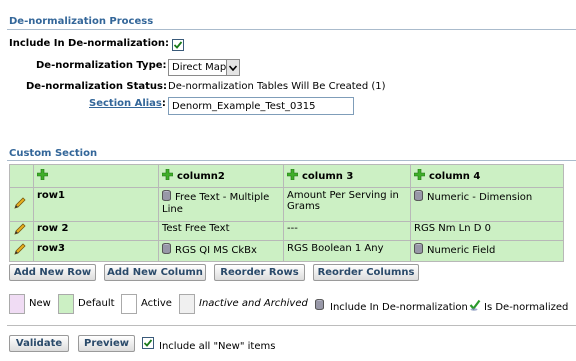  Describe the element at coordinates (475, 306) in the screenshot. I see `green-check-icon` at that location.